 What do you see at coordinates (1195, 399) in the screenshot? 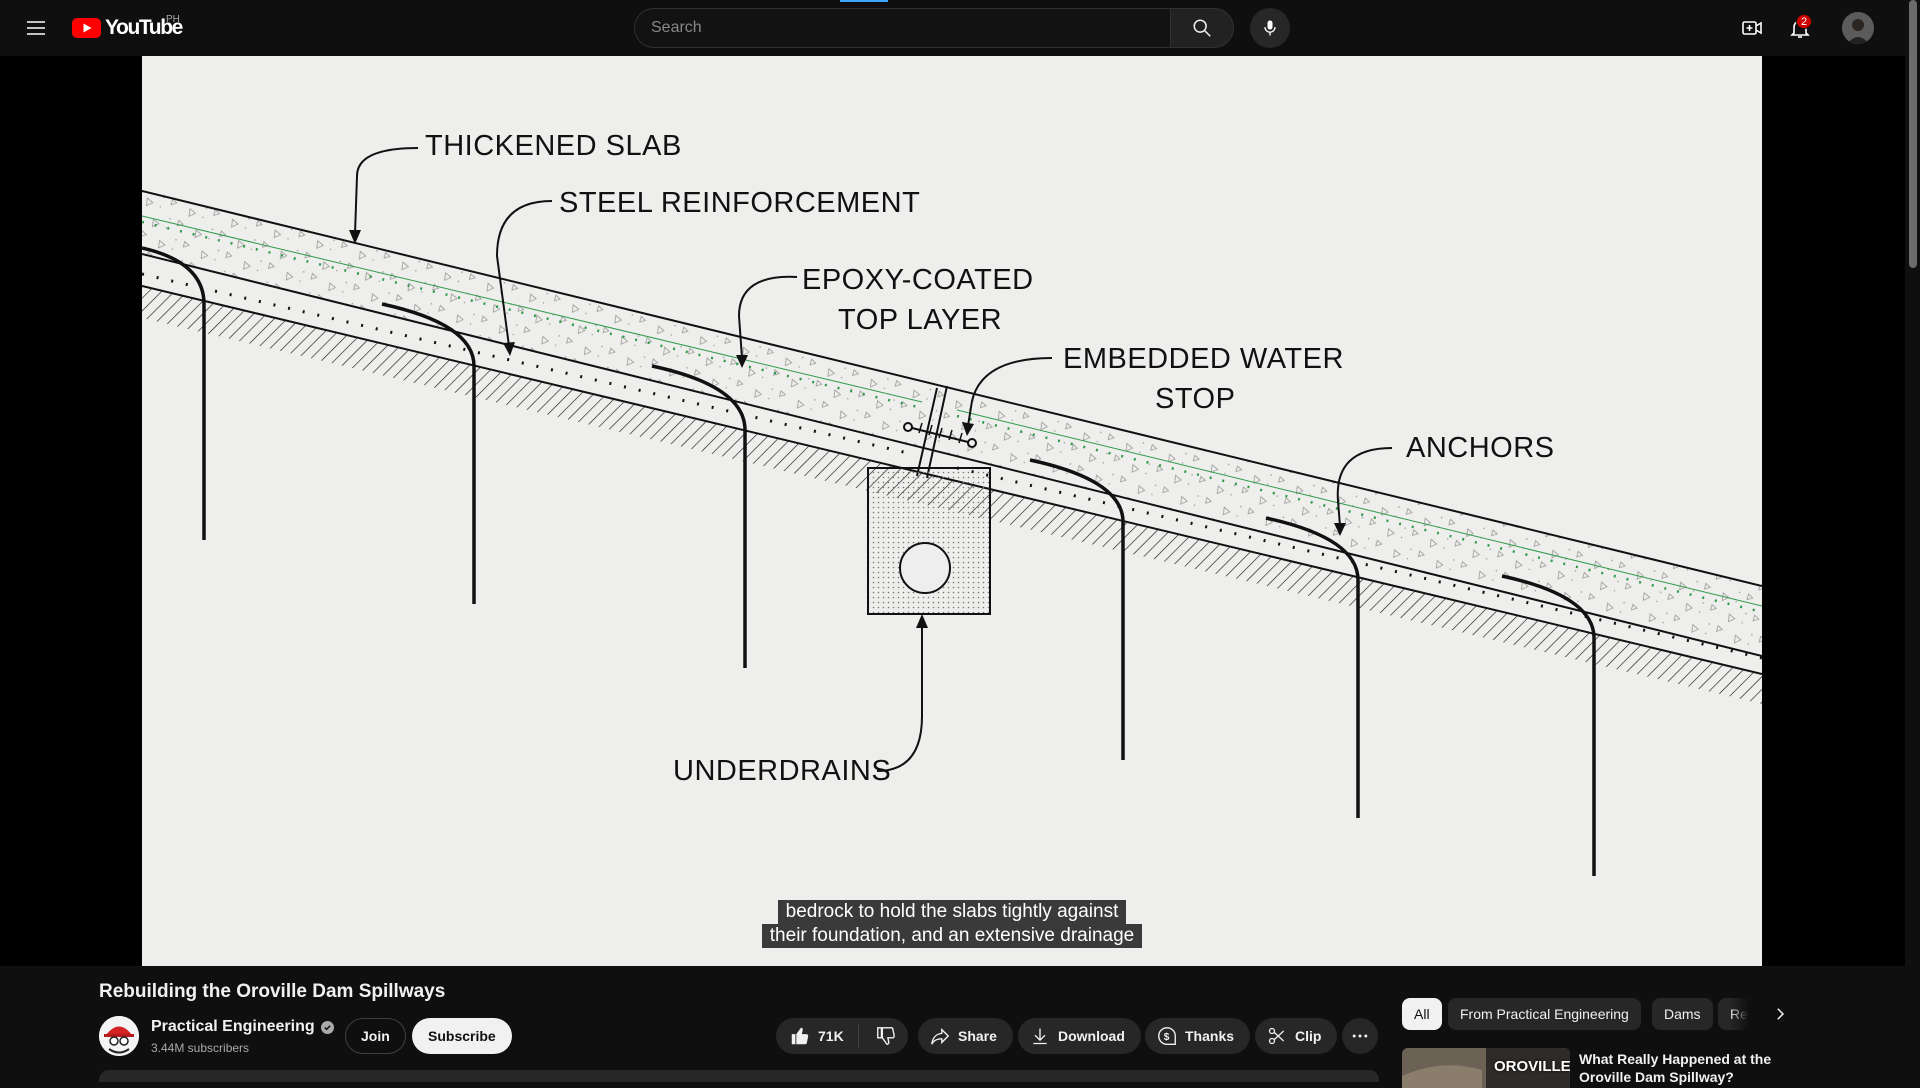
I see `label-water-stop-line2: STOP` at bounding box center [1195, 399].